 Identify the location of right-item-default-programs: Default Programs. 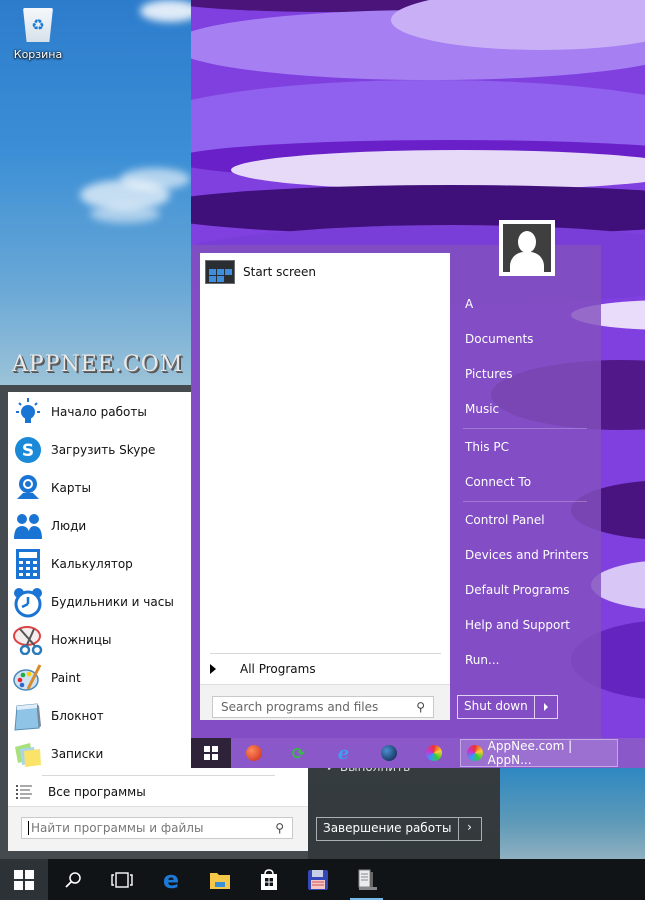
(517, 590).